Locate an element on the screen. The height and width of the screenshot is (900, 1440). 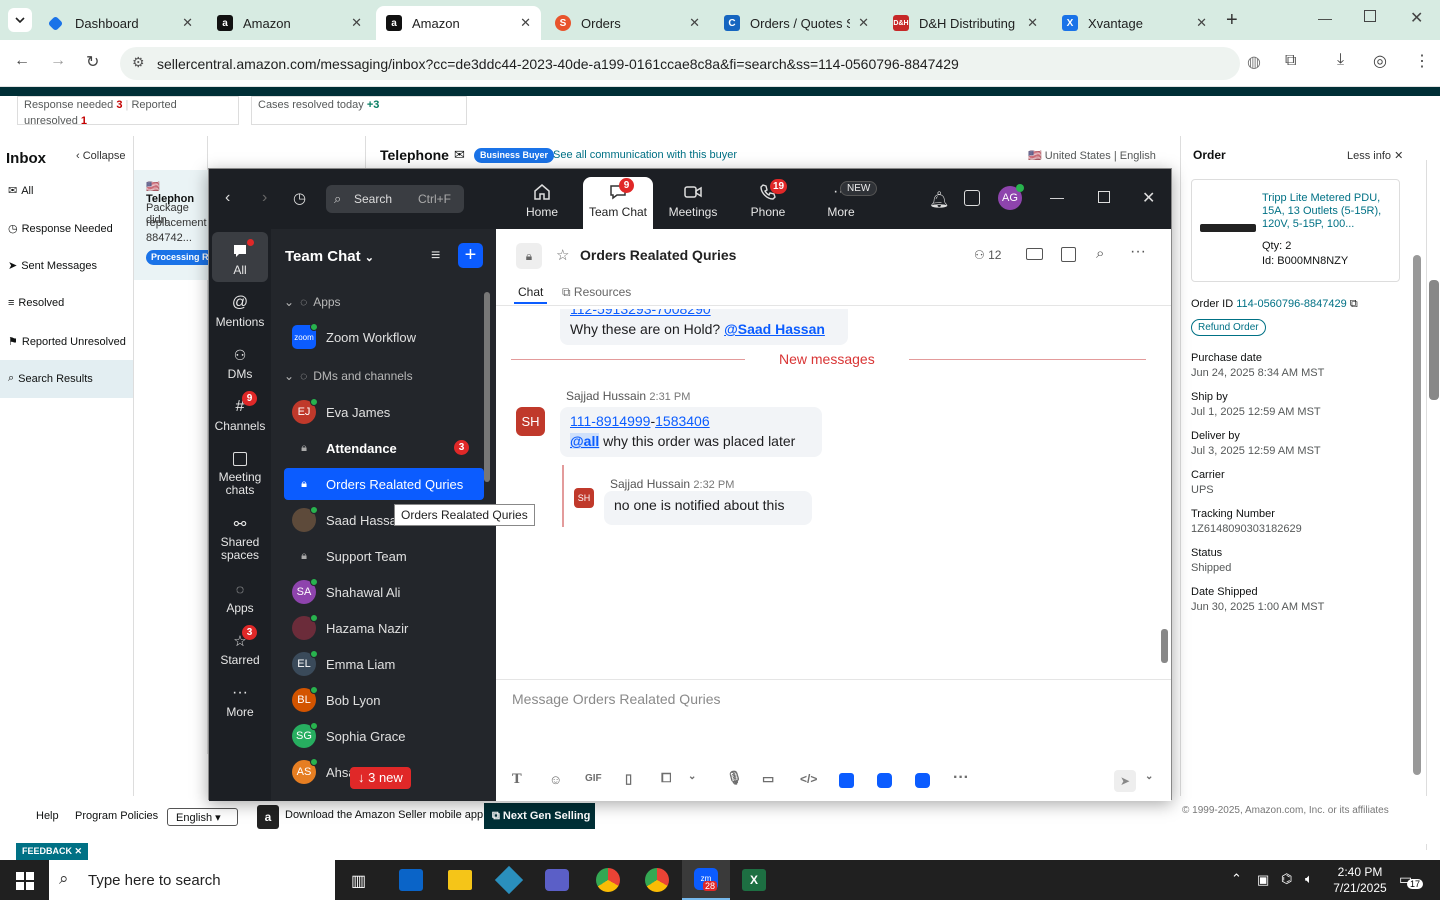
list-item-orders-realated-quries: 🔒︎ Orders Realated Quries is located at coordinates (384, 484).